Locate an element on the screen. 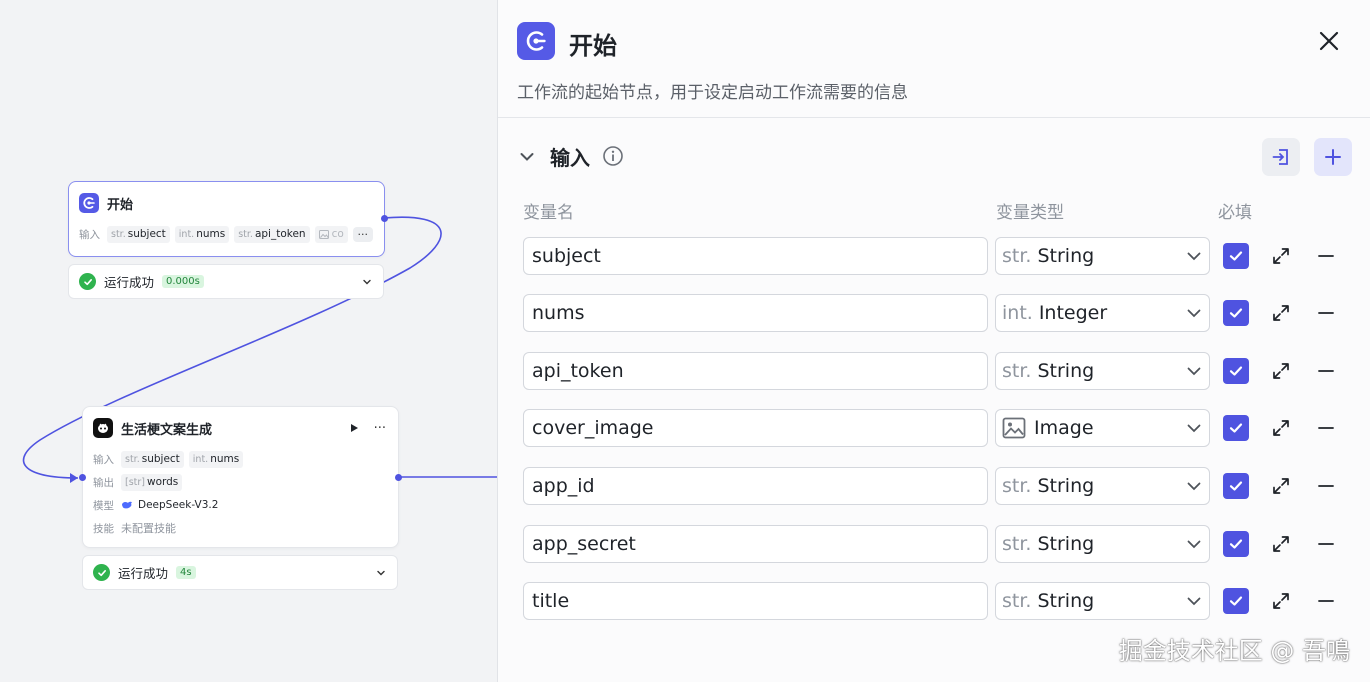 This screenshot has height=682, width=1370. start-node-output-port is located at coordinates (384, 218).